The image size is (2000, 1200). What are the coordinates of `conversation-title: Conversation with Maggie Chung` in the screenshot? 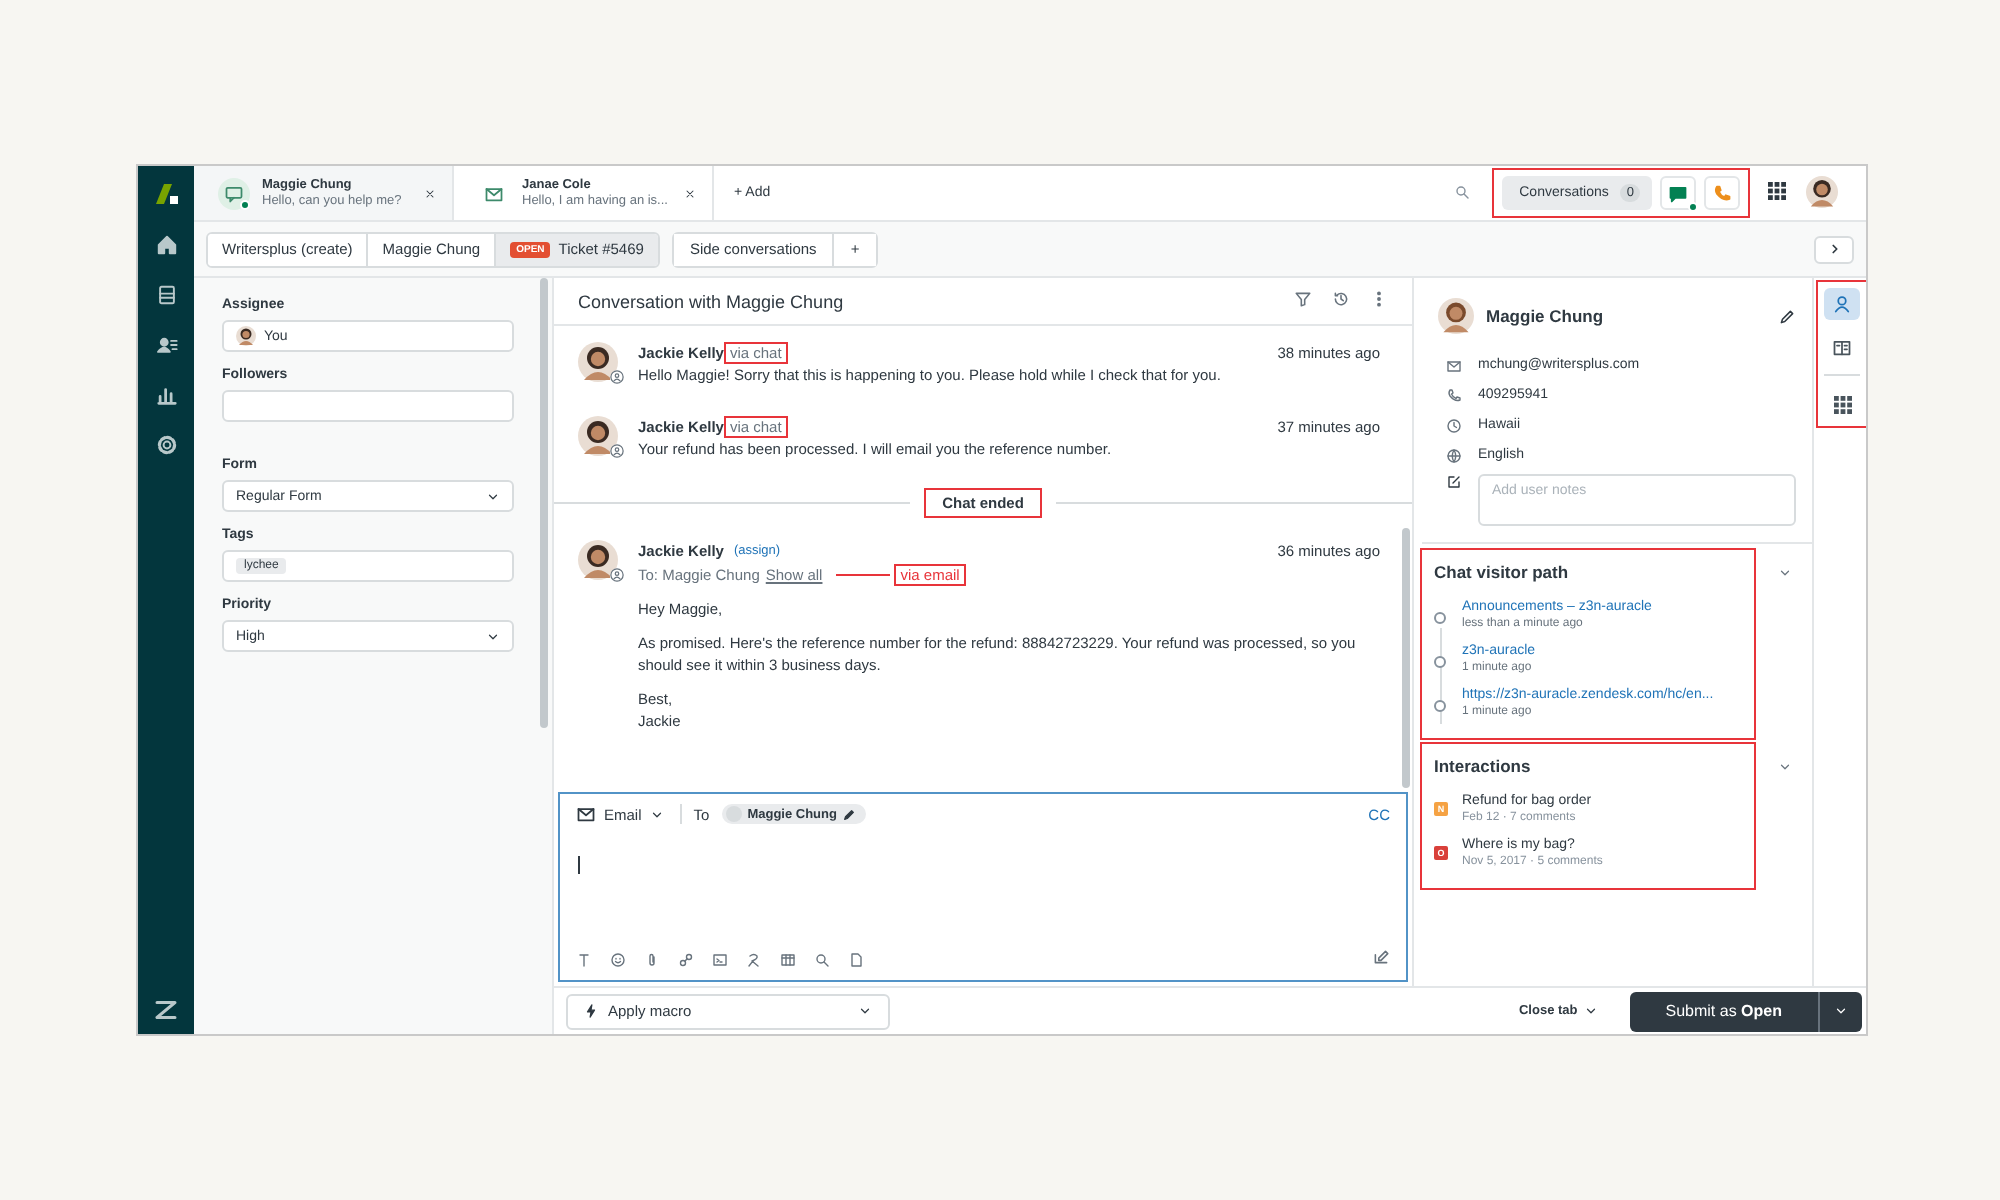 It's located at (712, 301).